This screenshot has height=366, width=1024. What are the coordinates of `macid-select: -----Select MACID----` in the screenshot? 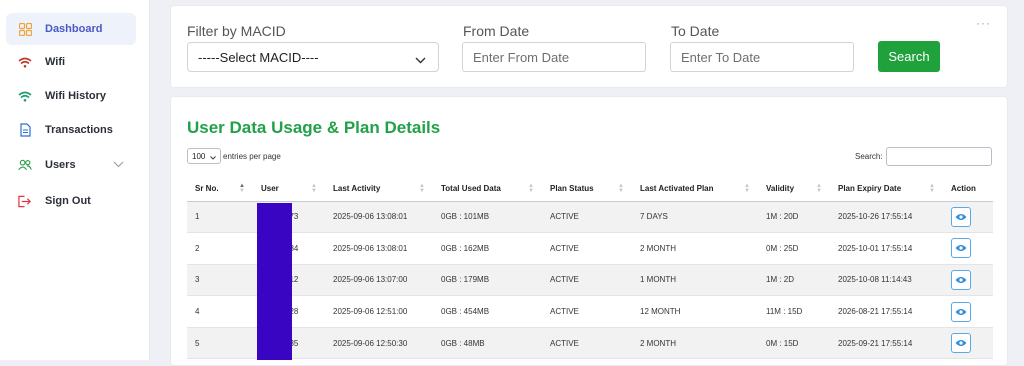 It's located at (313, 57).